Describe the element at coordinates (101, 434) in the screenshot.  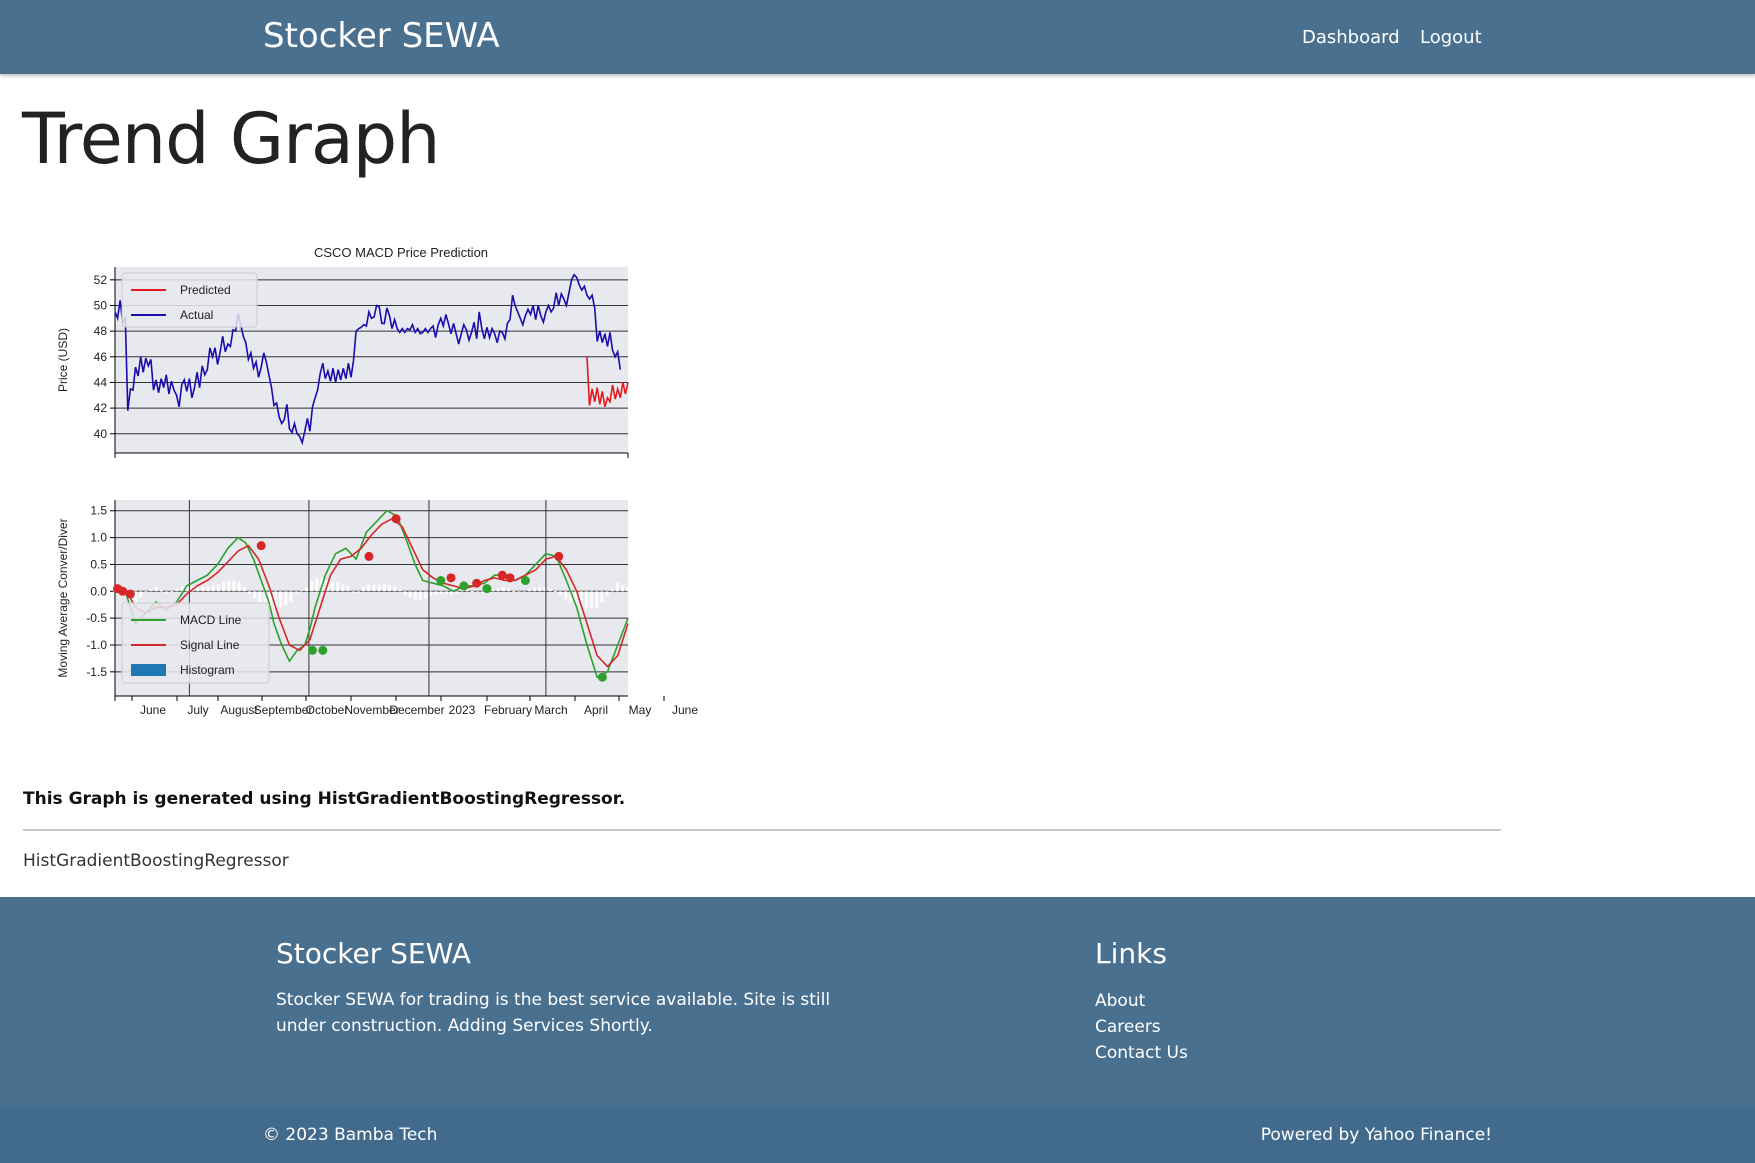
I see `price-ytick-label: 40` at that location.